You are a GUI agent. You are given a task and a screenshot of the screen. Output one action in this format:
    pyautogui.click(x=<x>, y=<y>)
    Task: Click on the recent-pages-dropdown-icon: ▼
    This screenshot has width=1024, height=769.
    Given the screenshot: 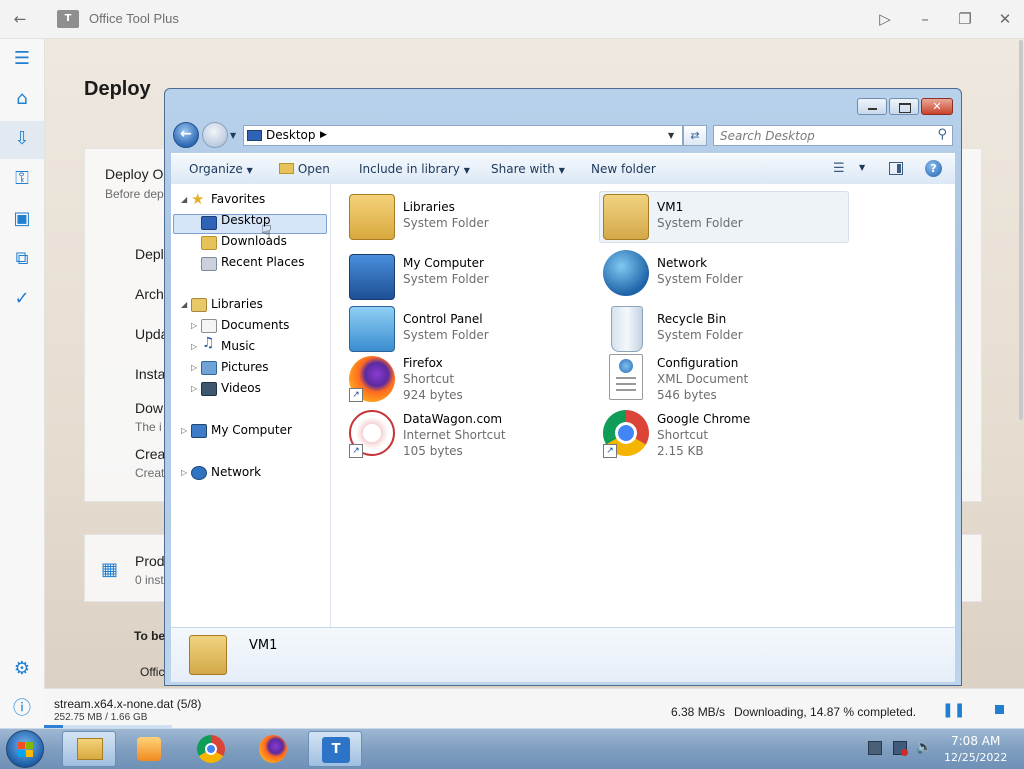 What is the action you would take?
    pyautogui.click(x=233, y=135)
    